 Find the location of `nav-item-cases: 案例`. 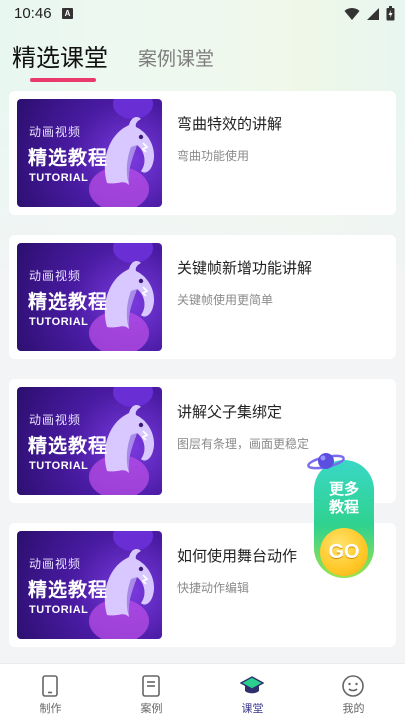

nav-item-cases: 案例 is located at coordinates (151, 692).